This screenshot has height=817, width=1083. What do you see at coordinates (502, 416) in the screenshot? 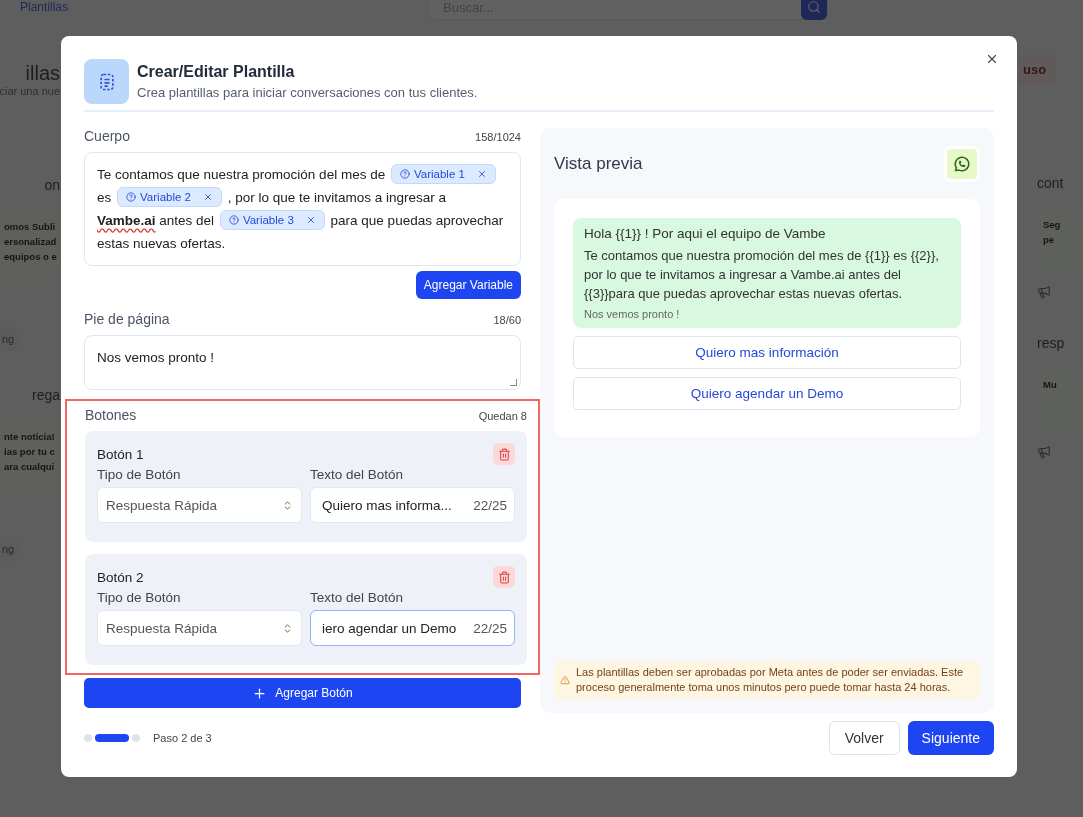
I see `remaining-count: Quedan 8` at bounding box center [502, 416].